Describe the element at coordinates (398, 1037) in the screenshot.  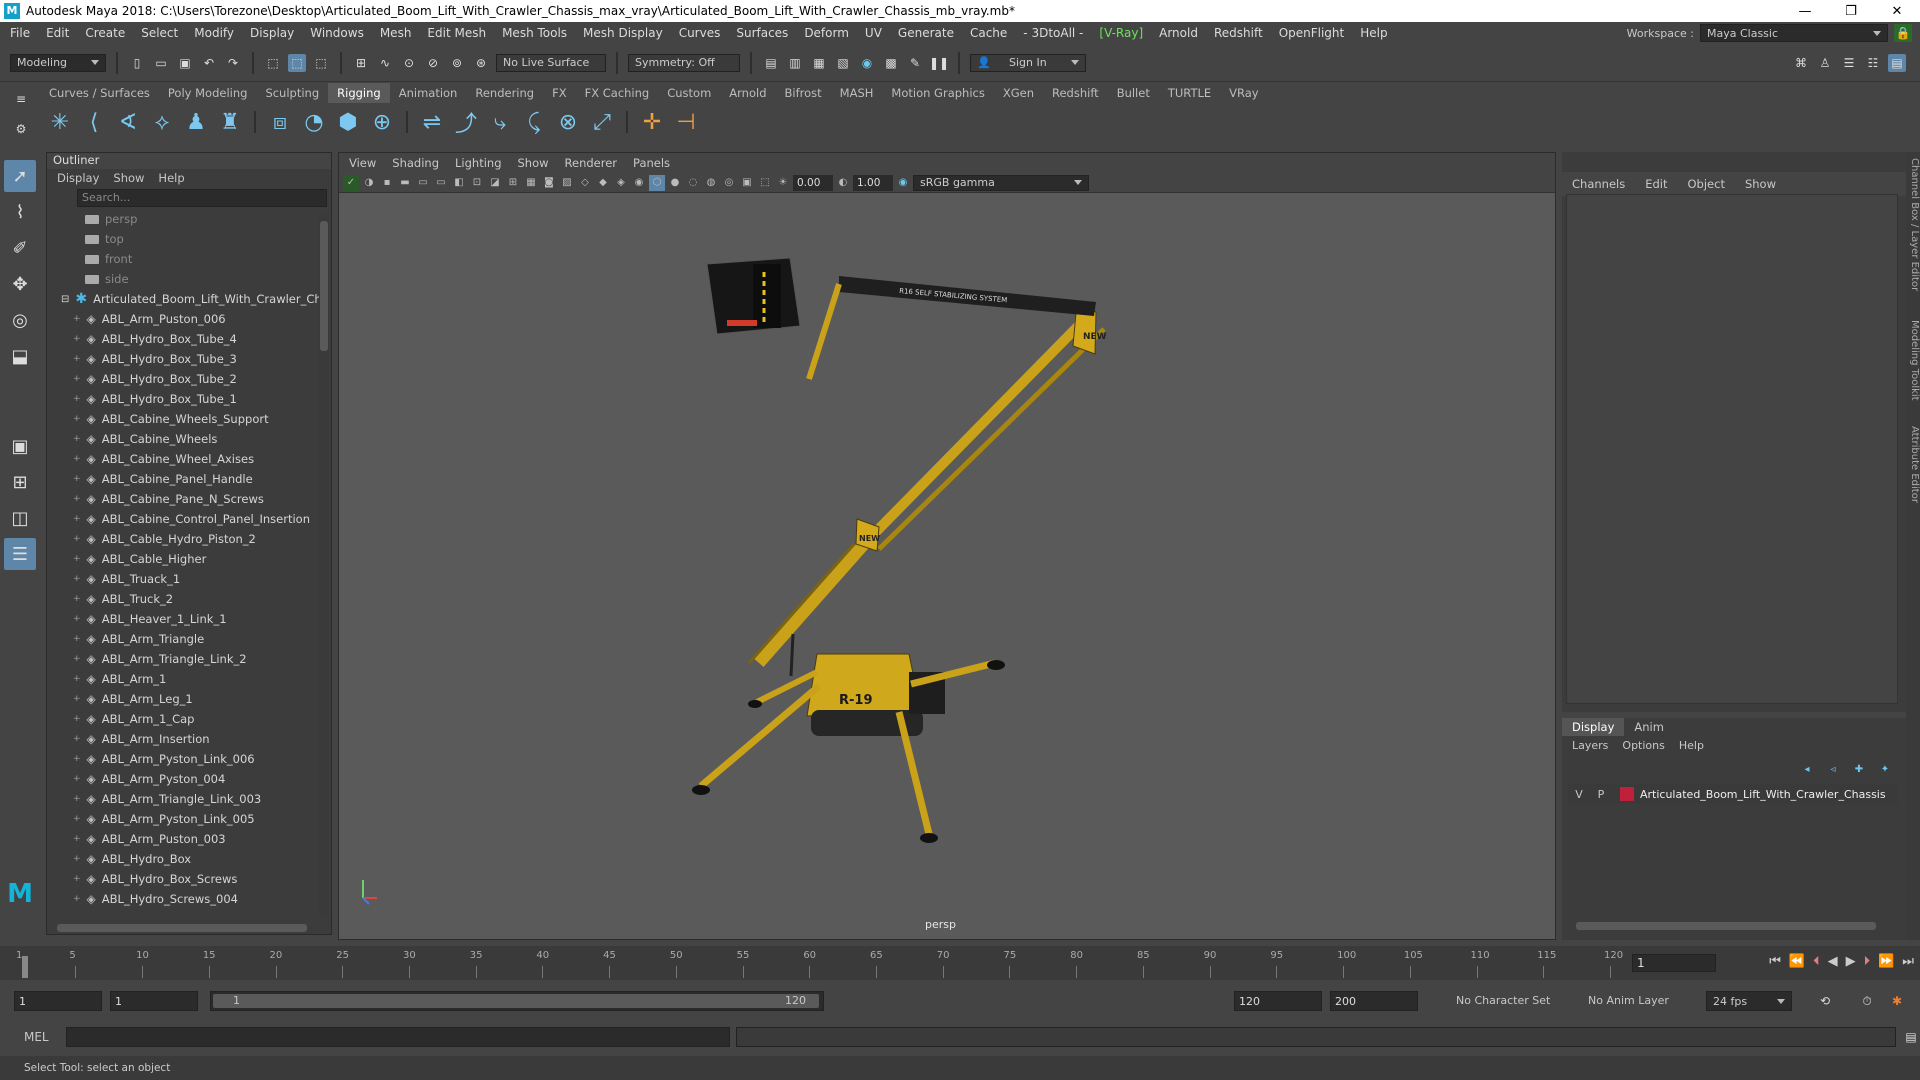
I see `command-input` at that location.